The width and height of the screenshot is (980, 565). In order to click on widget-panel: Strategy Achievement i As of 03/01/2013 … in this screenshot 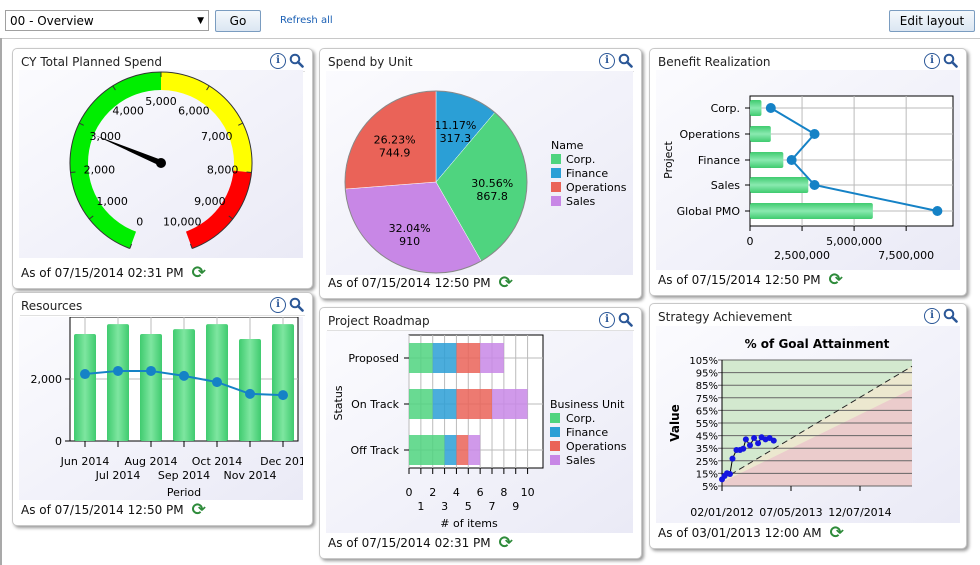, I will do `click(808, 426)`.